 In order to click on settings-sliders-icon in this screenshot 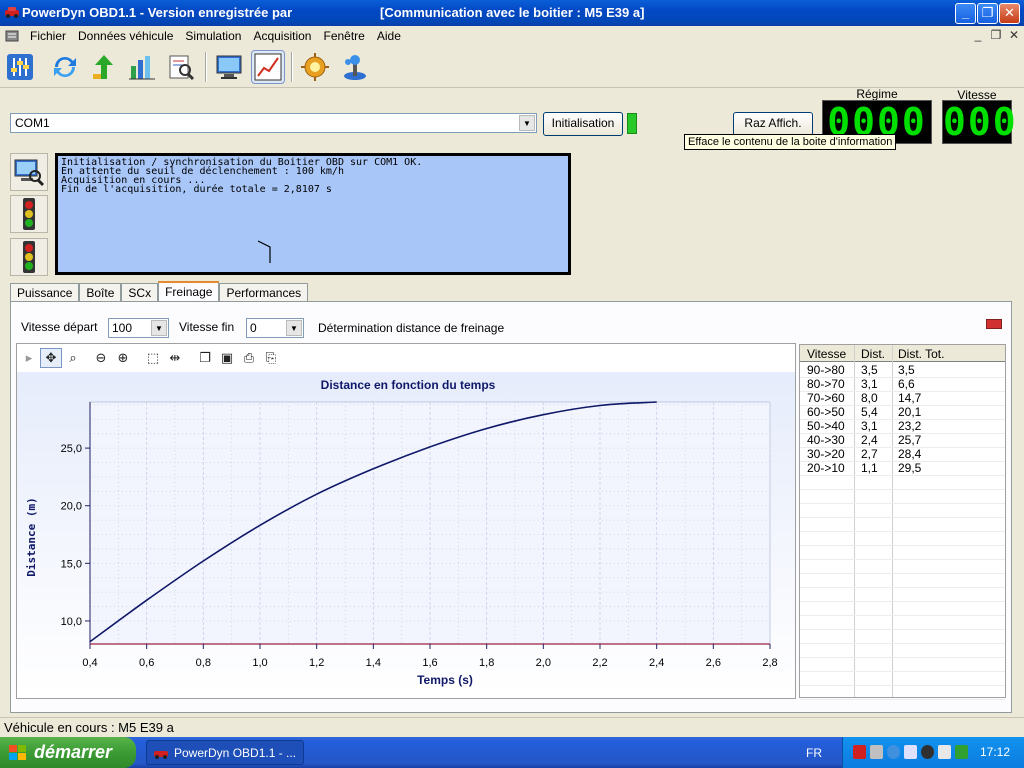, I will do `click(20, 67)`.